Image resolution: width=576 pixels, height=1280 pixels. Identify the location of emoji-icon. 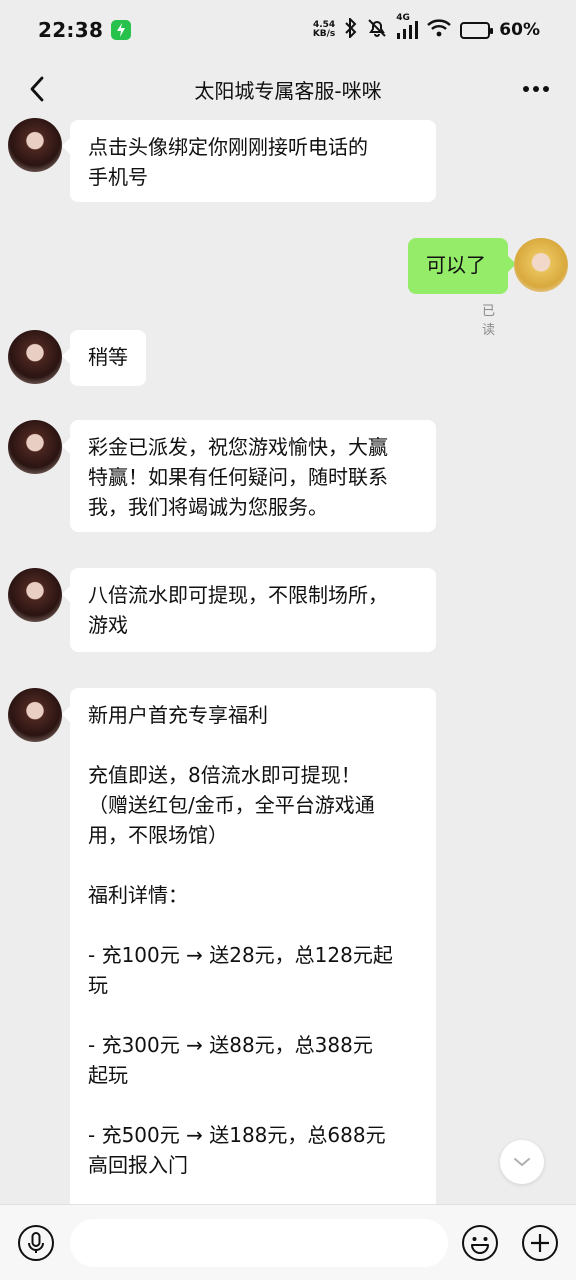
(480, 1243).